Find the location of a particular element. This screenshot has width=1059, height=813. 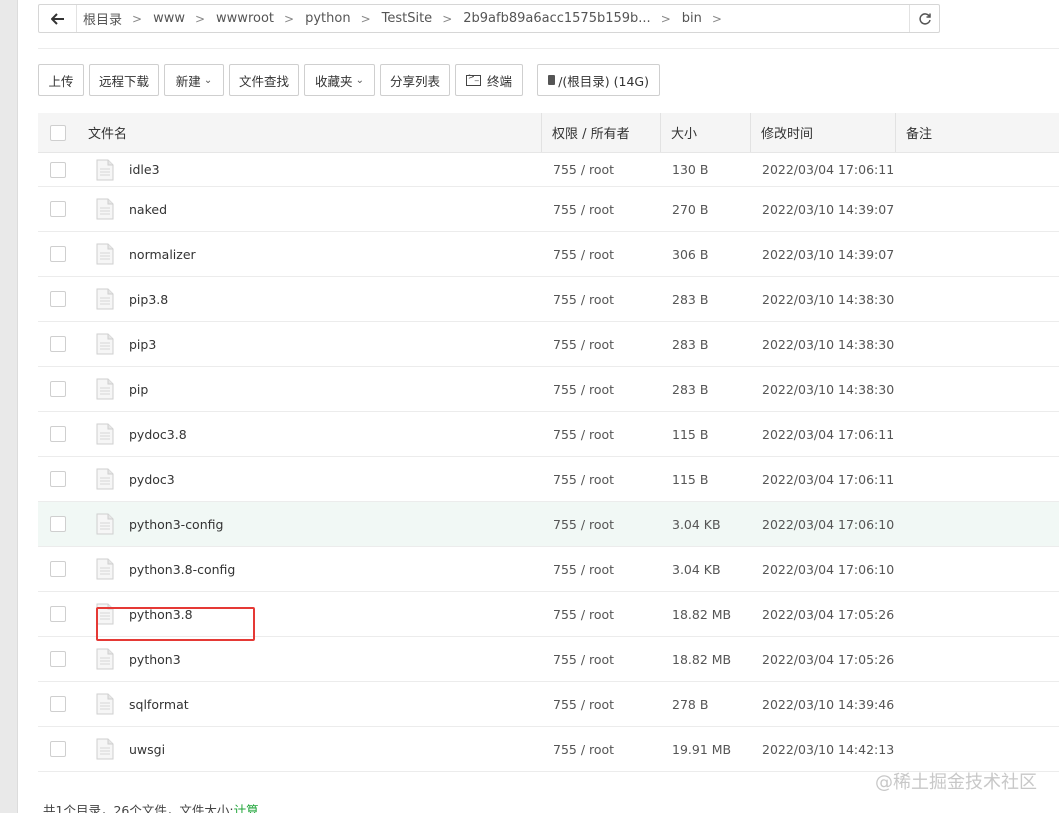

file-name-cell: python3.8-config is located at coordinates (311, 569).